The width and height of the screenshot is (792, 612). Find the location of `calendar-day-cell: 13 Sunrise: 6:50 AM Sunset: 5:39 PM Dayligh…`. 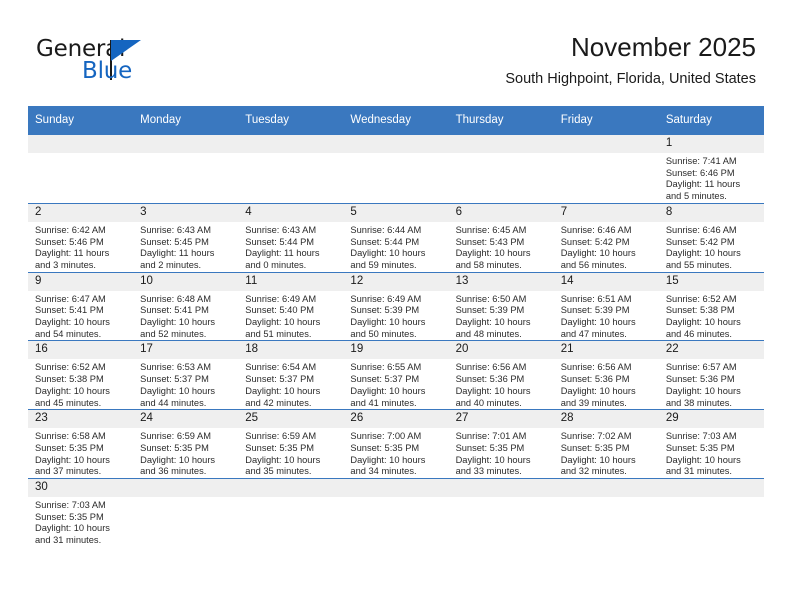

calendar-day-cell: 13 Sunrise: 6:50 AM Sunset: 5:39 PM Dayligh… is located at coordinates (501, 306).